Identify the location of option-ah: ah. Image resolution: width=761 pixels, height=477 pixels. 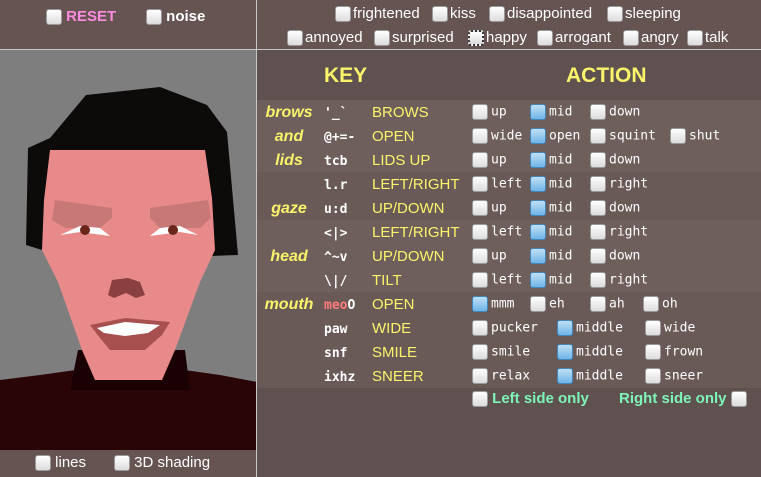
(607, 304).